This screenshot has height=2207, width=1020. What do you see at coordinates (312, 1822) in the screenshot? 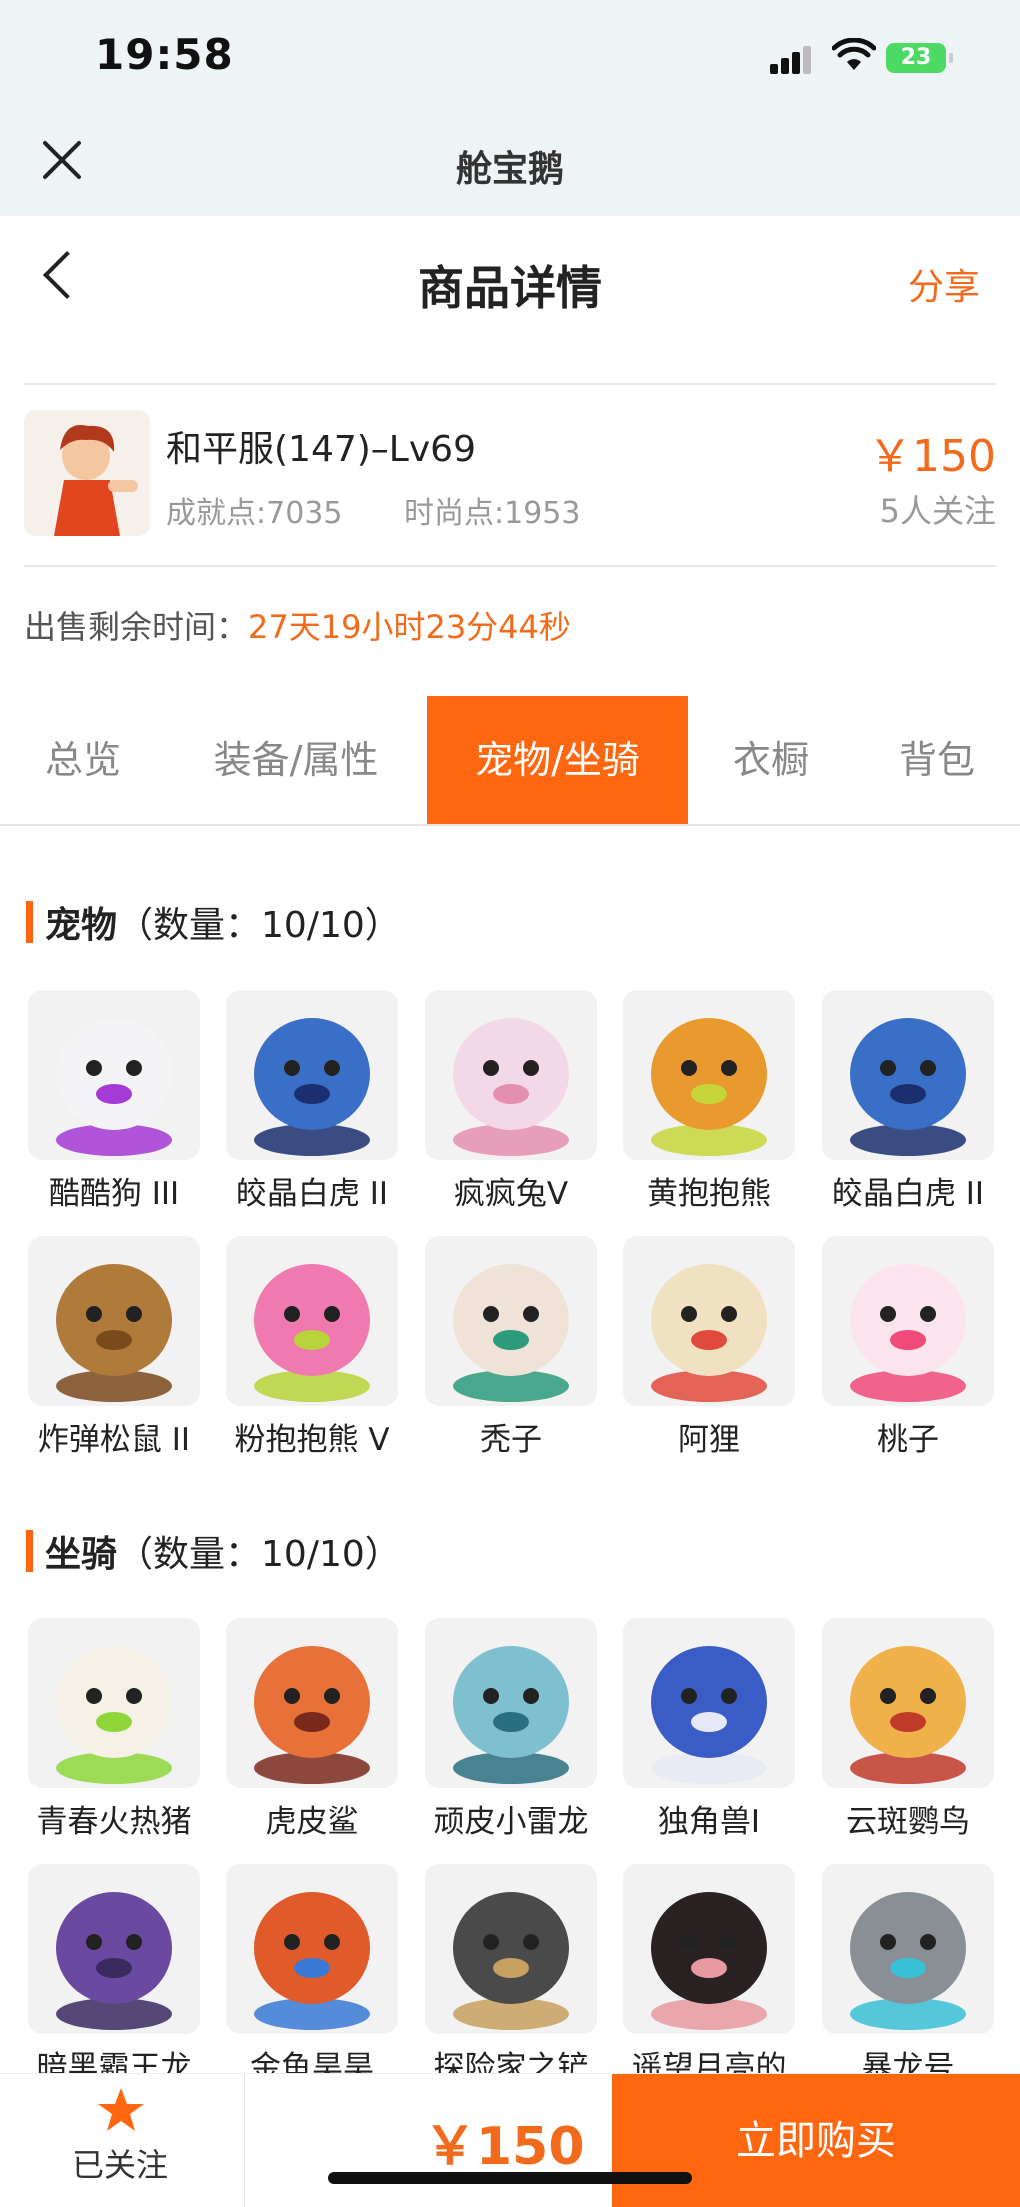
I see `item-name: 虎皮鲨` at bounding box center [312, 1822].